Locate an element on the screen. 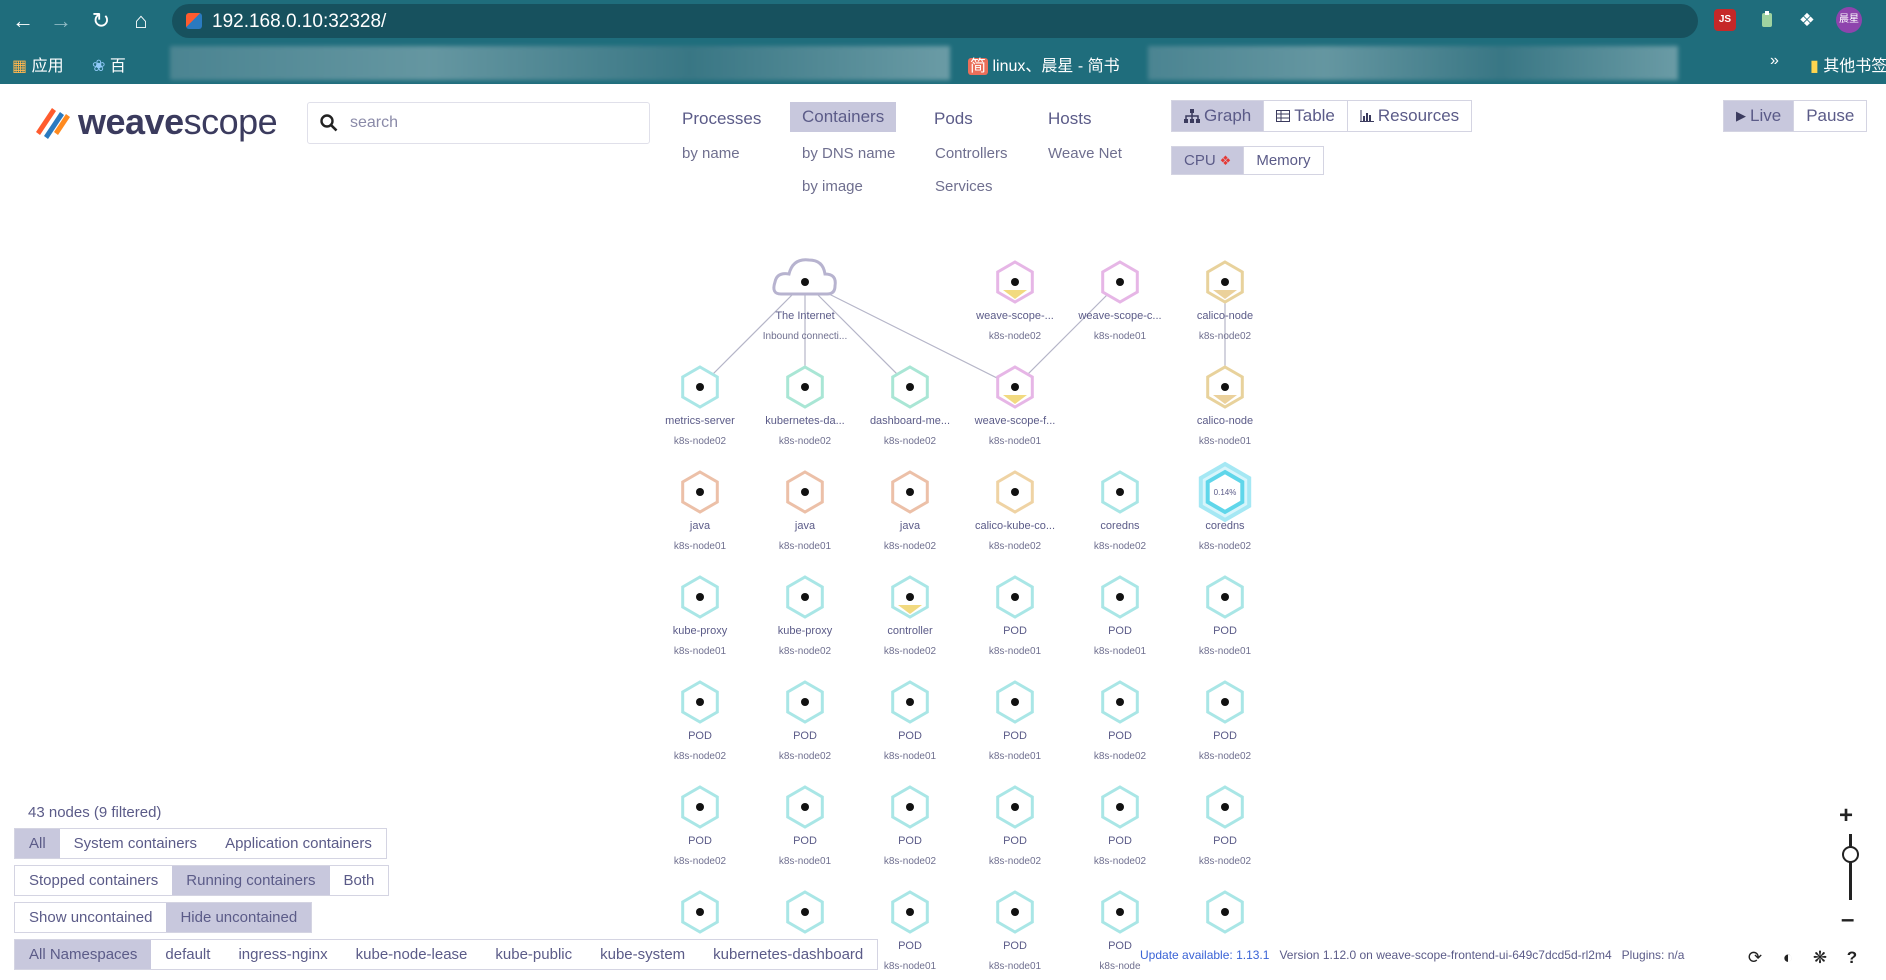 This screenshot has height=980, width=1886. topology-containers: Containers is located at coordinates (843, 117).